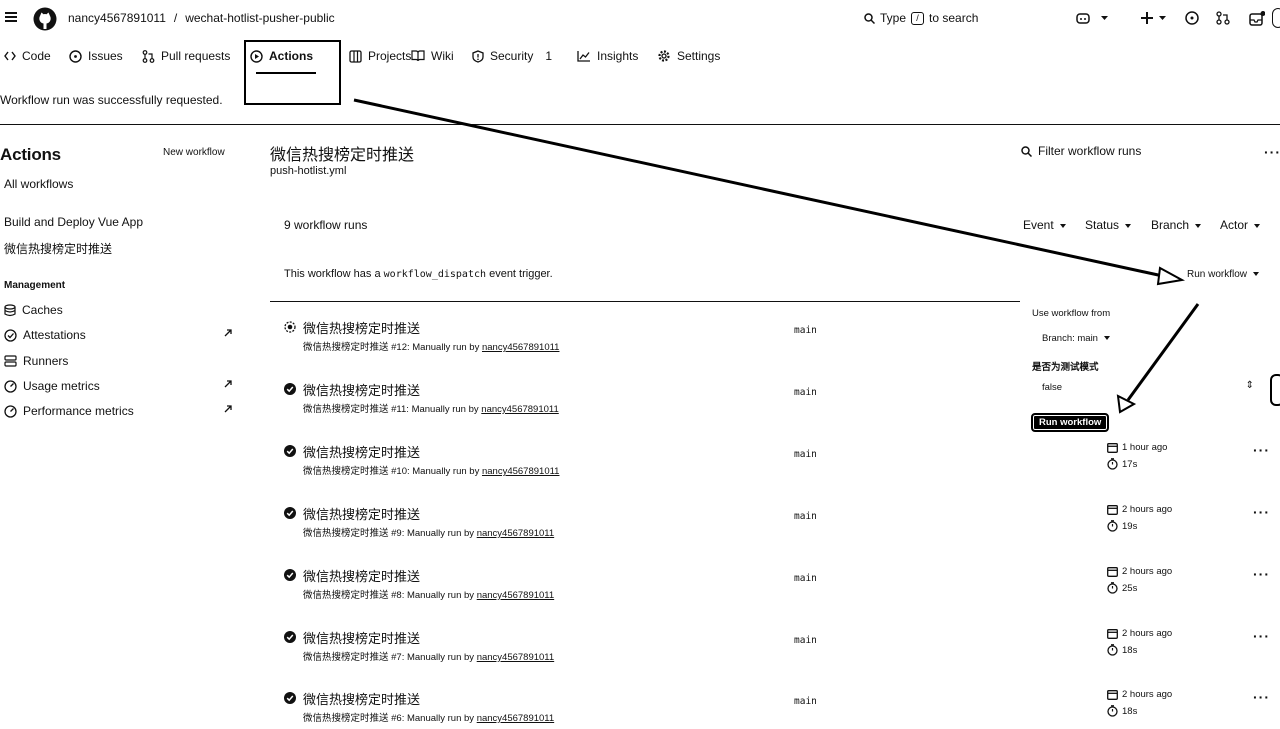  I want to click on dispatch-suffix: event trigger., so click(521, 274).